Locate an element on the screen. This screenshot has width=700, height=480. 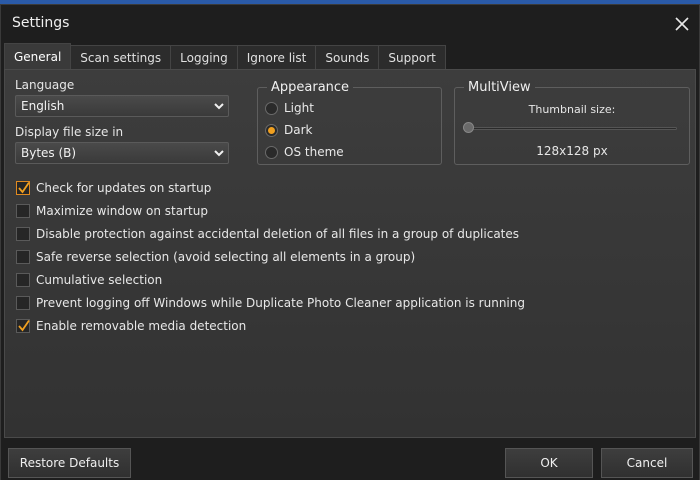
window-title: Settings is located at coordinates (41, 23).